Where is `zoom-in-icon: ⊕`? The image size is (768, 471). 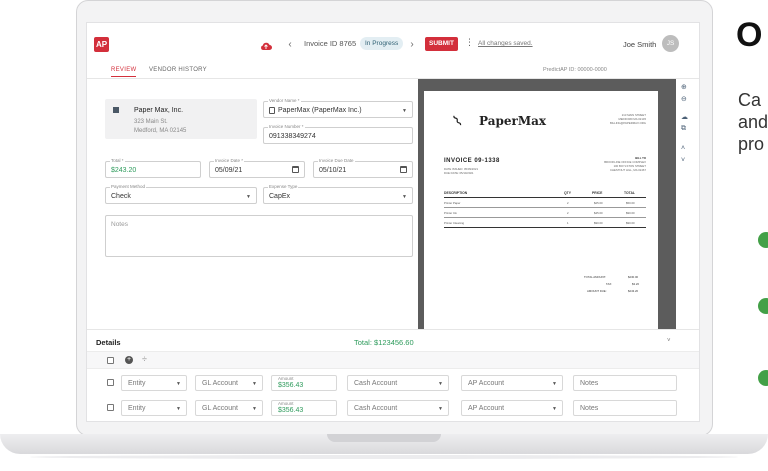
zoom-in-icon: ⊕ is located at coordinates (684, 87).